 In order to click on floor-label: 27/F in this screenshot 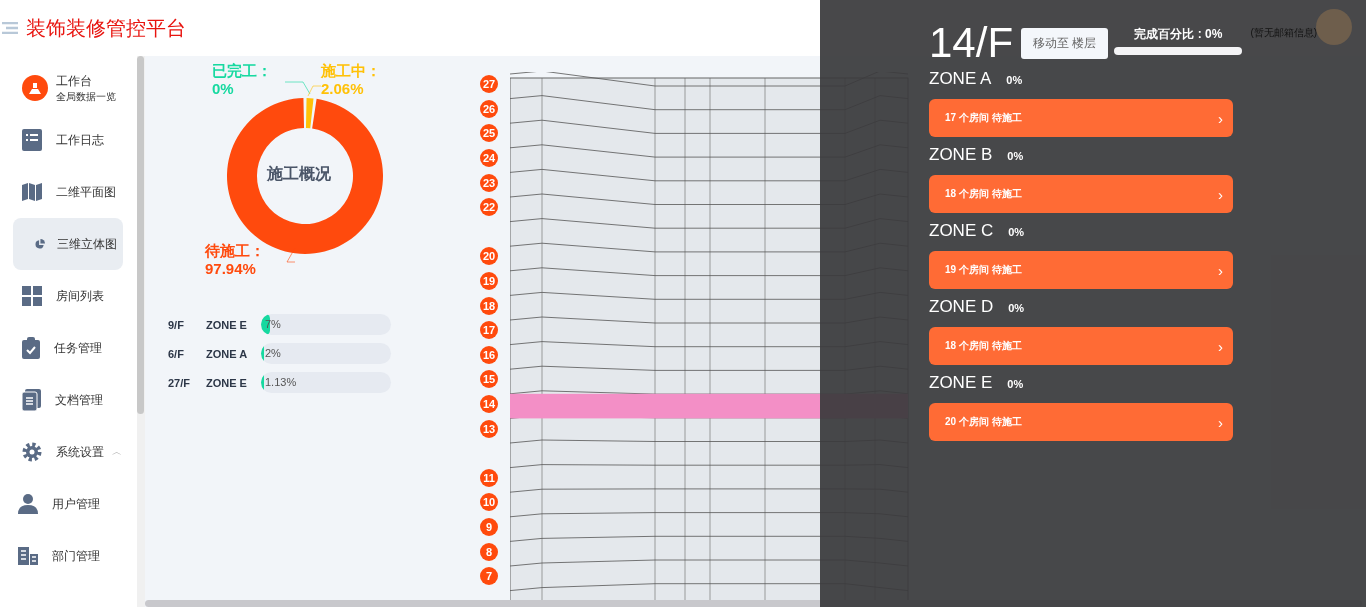, I will do `click(179, 382)`.